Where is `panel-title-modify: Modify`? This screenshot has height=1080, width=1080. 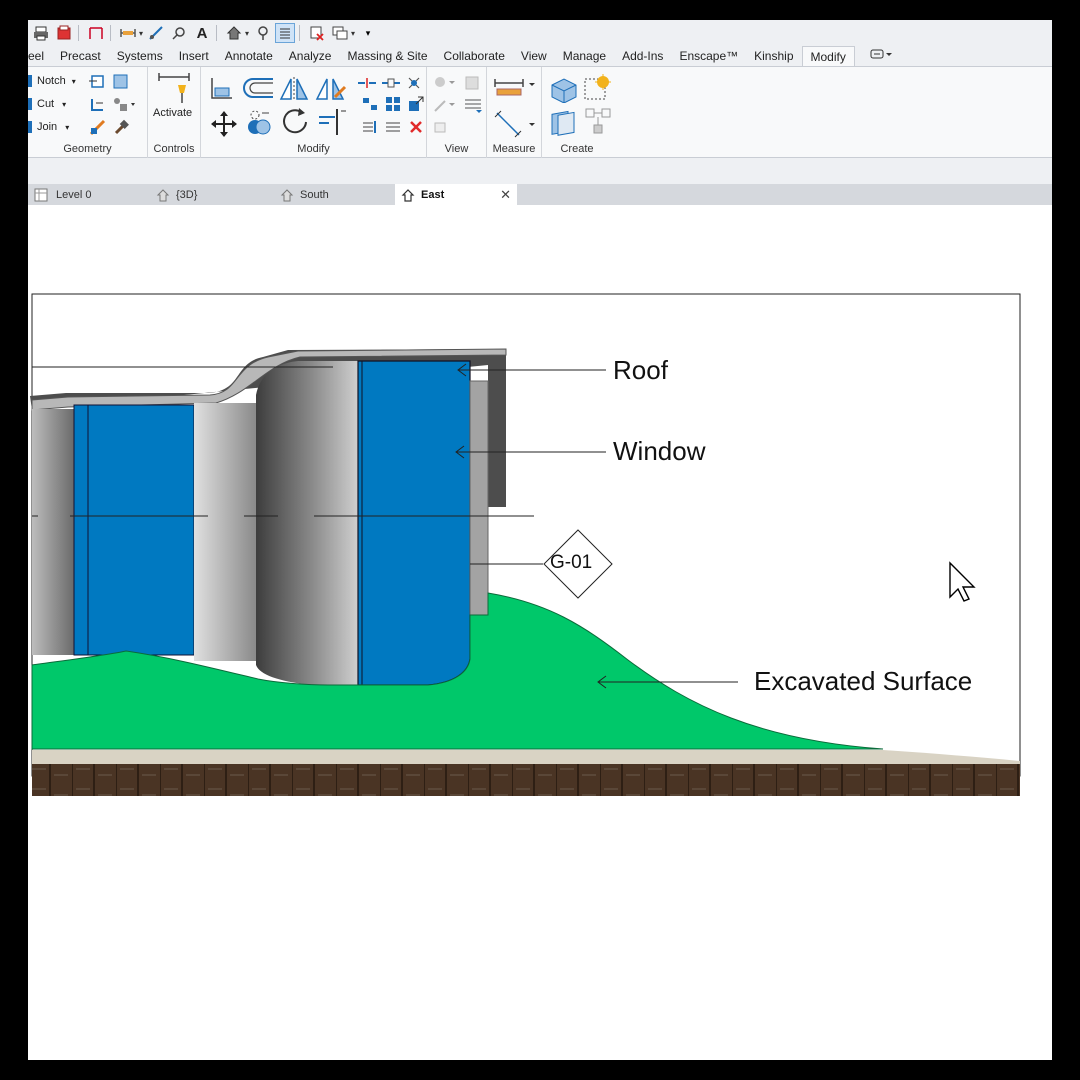
panel-title-modify: Modify is located at coordinates (313, 149).